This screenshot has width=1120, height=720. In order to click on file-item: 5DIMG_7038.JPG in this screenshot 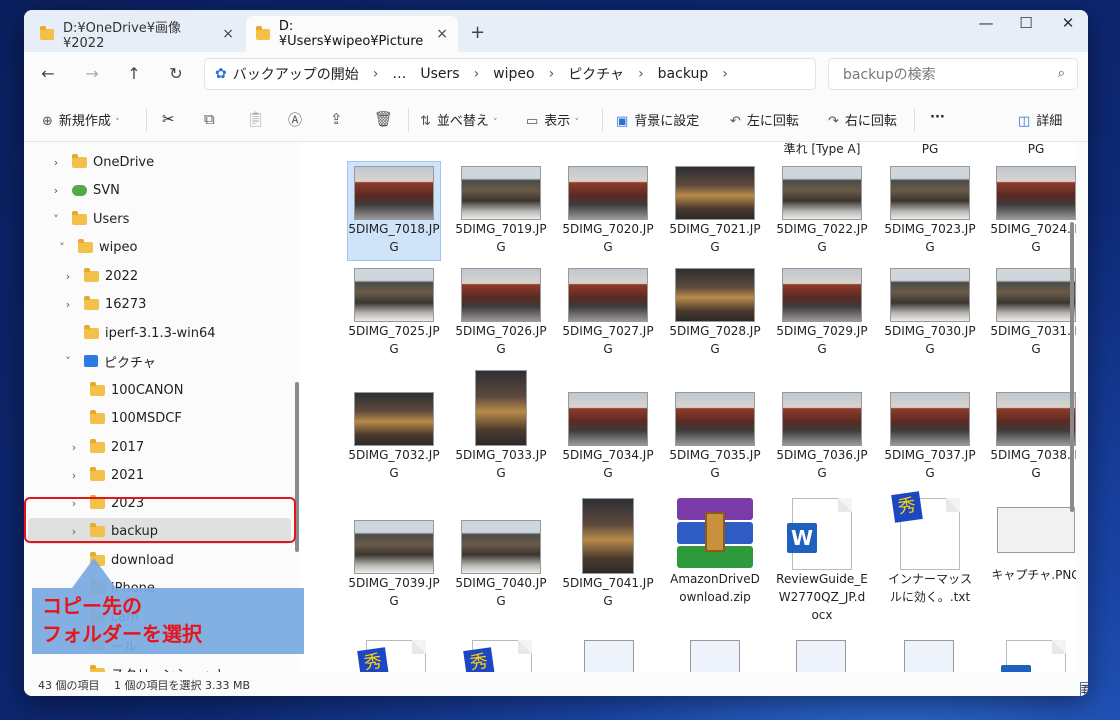, I will do `click(1033, 424)`.